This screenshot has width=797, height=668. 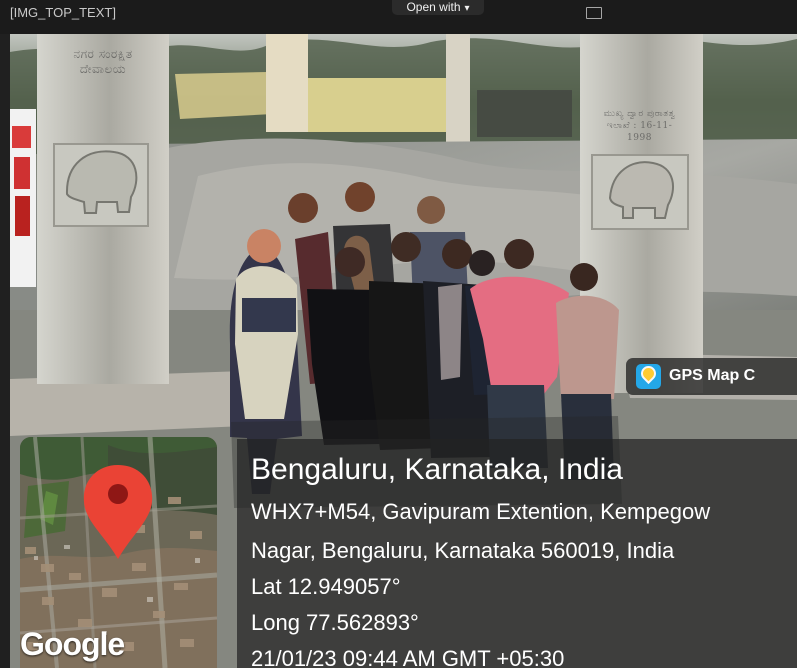 I want to click on grid-icon, so click(x=594, y=13).